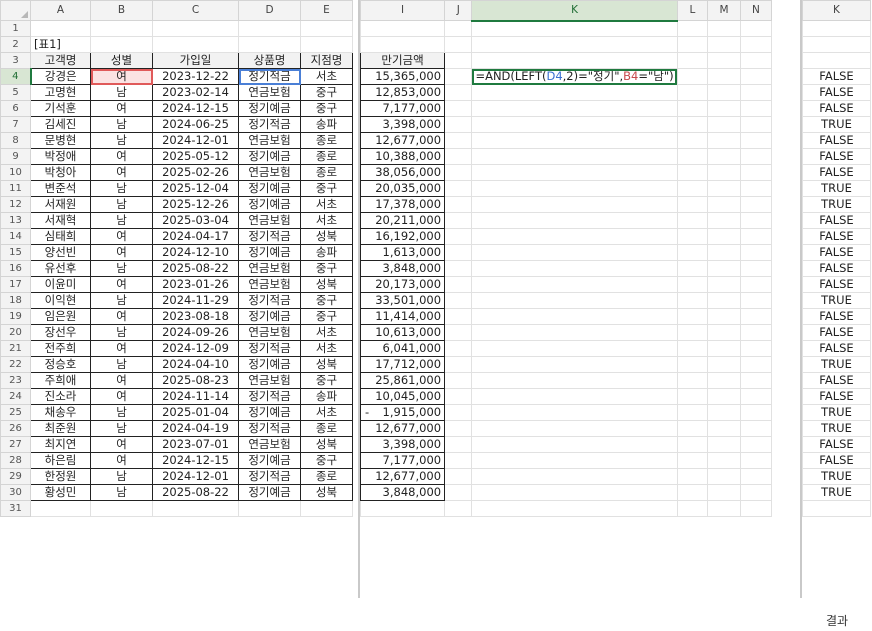 This screenshot has height=631, width=872. What do you see at coordinates (15, 28) in the screenshot?
I see `row-header: 1` at bounding box center [15, 28].